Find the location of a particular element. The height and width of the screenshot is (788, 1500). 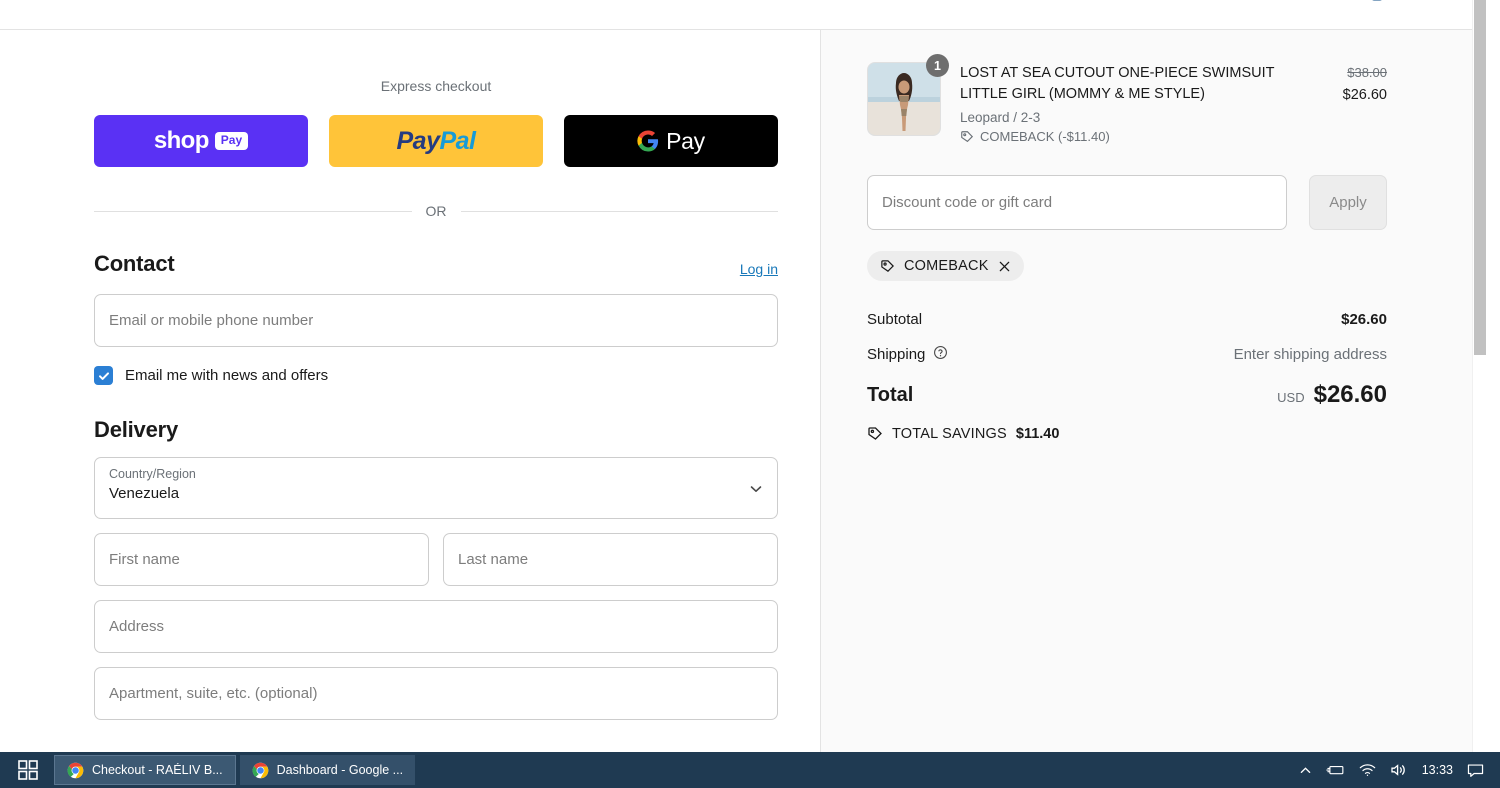

google-pay-button: Pay is located at coordinates (671, 141).